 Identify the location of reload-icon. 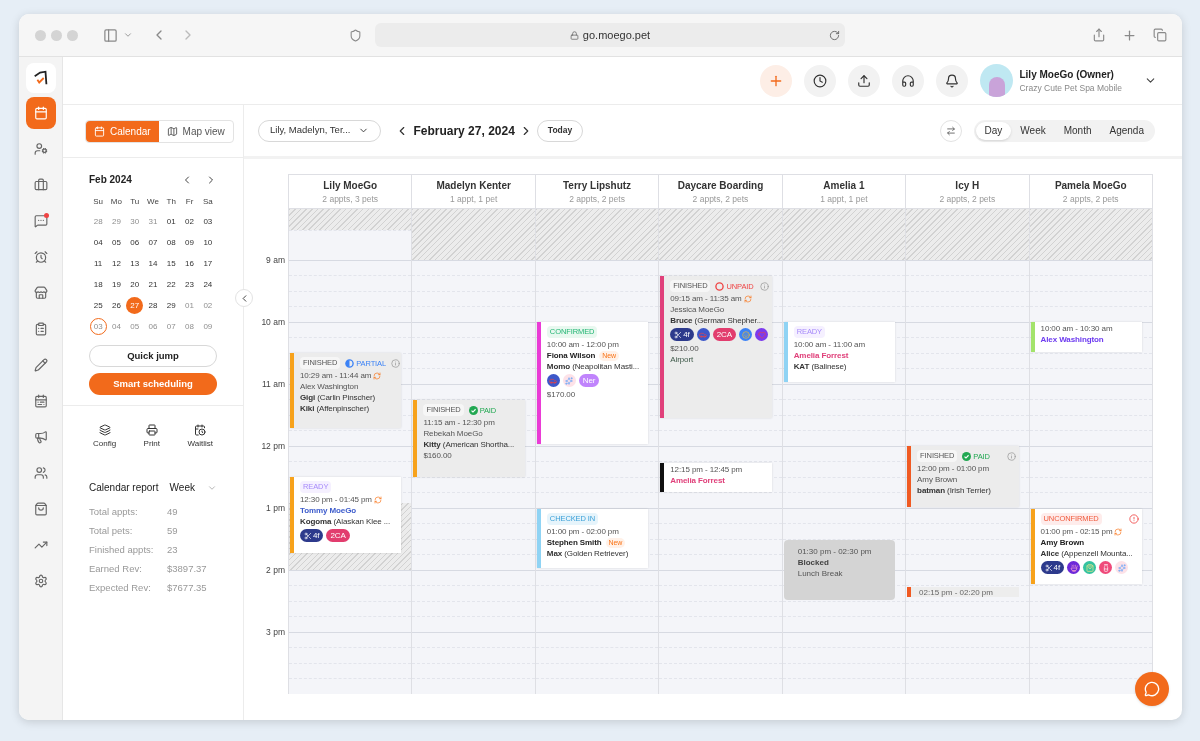
(834, 35).